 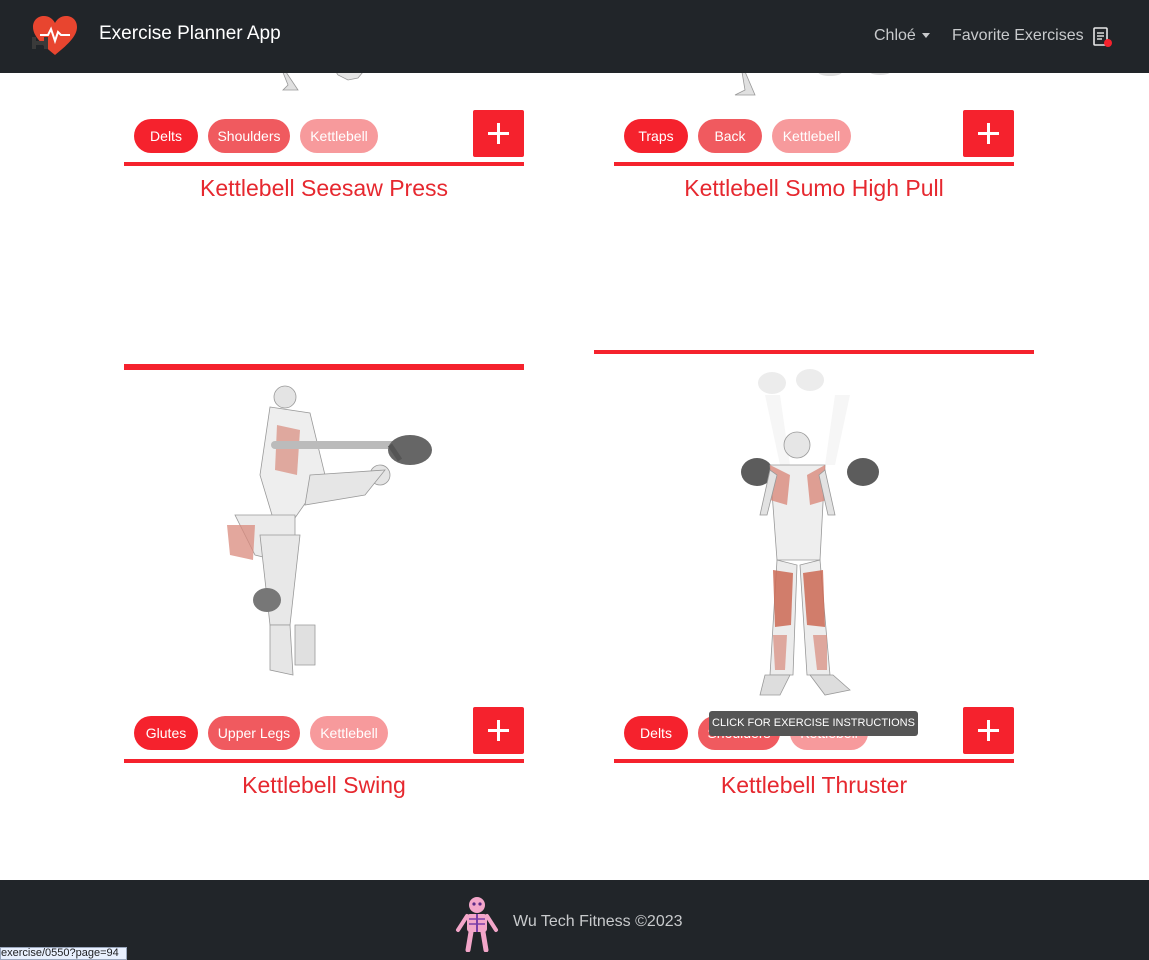 What do you see at coordinates (254, 733) in the screenshot?
I see `body-part-tag: Upper Legs` at bounding box center [254, 733].